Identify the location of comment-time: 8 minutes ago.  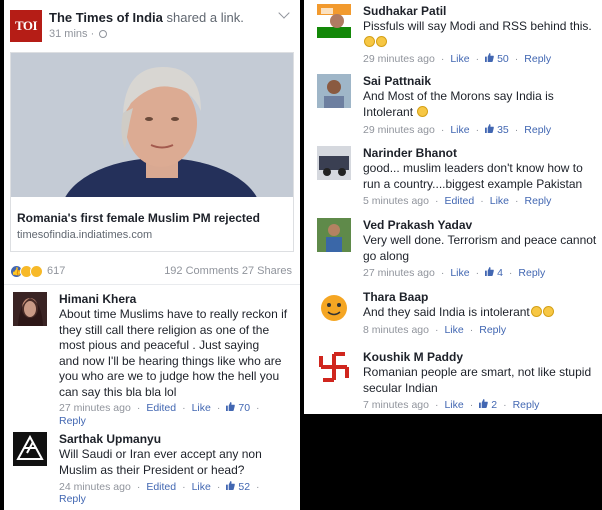
(396, 330).